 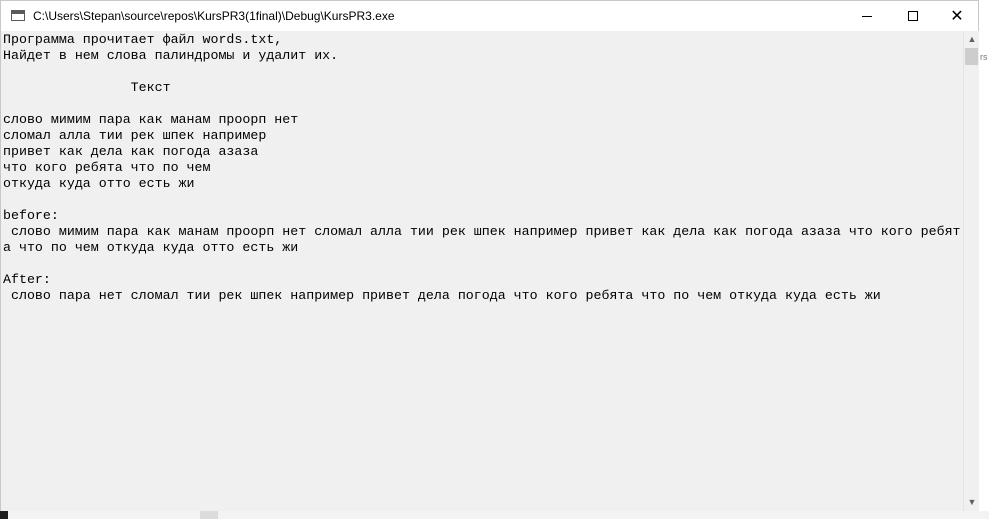 What do you see at coordinates (972, 502) in the screenshot?
I see `scroll-down-arrow-icon: ▼` at bounding box center [972, 502].